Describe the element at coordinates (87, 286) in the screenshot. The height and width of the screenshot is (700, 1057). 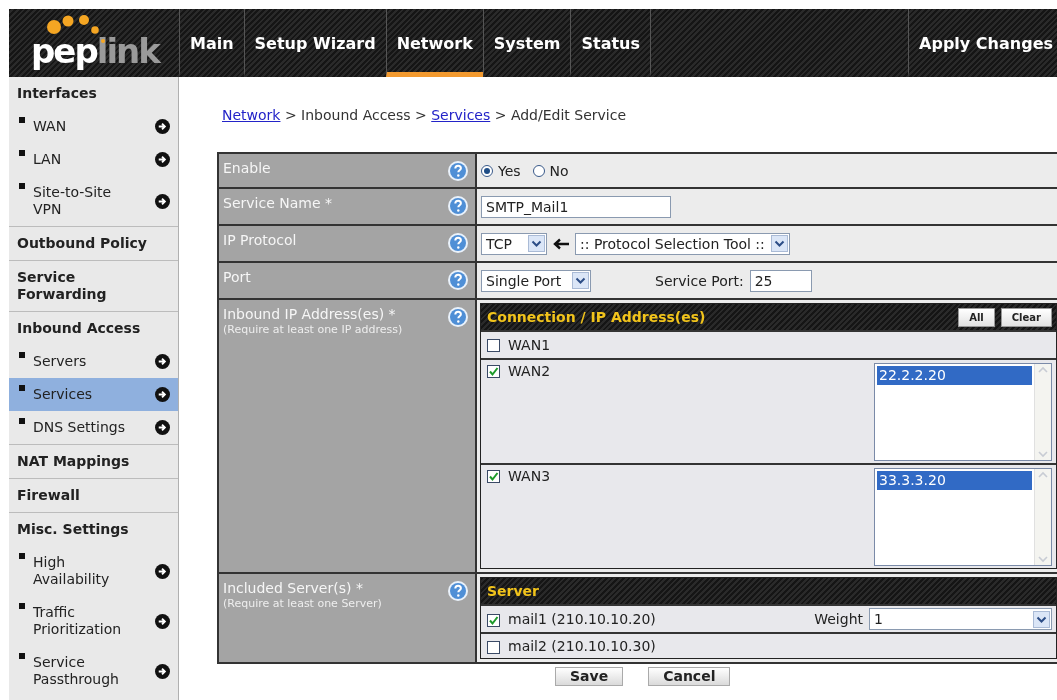
I see `sidebar-section: Service Forwarding` at that location.